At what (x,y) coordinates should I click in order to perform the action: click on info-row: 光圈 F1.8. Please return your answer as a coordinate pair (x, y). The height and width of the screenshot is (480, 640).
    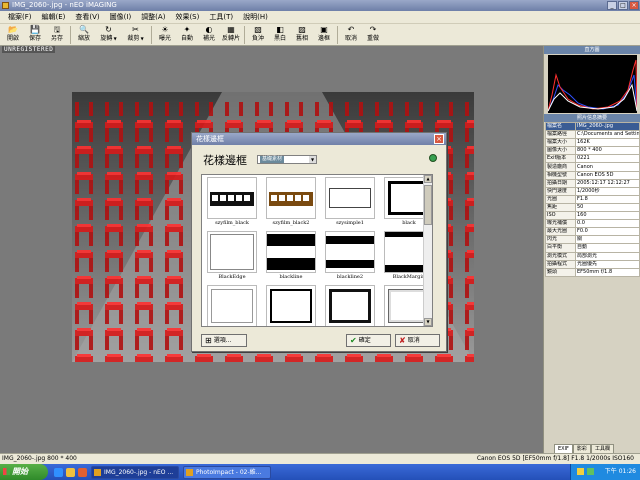
    Looking at the image, I should click on (592, 199).